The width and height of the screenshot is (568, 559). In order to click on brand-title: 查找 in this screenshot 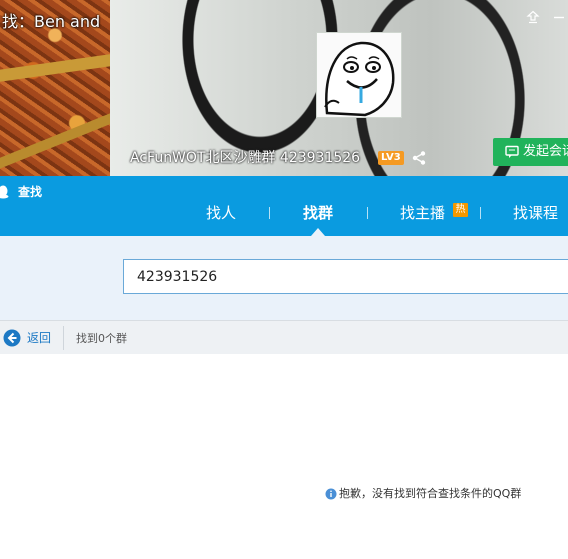, I will do `click(30, 192)`.